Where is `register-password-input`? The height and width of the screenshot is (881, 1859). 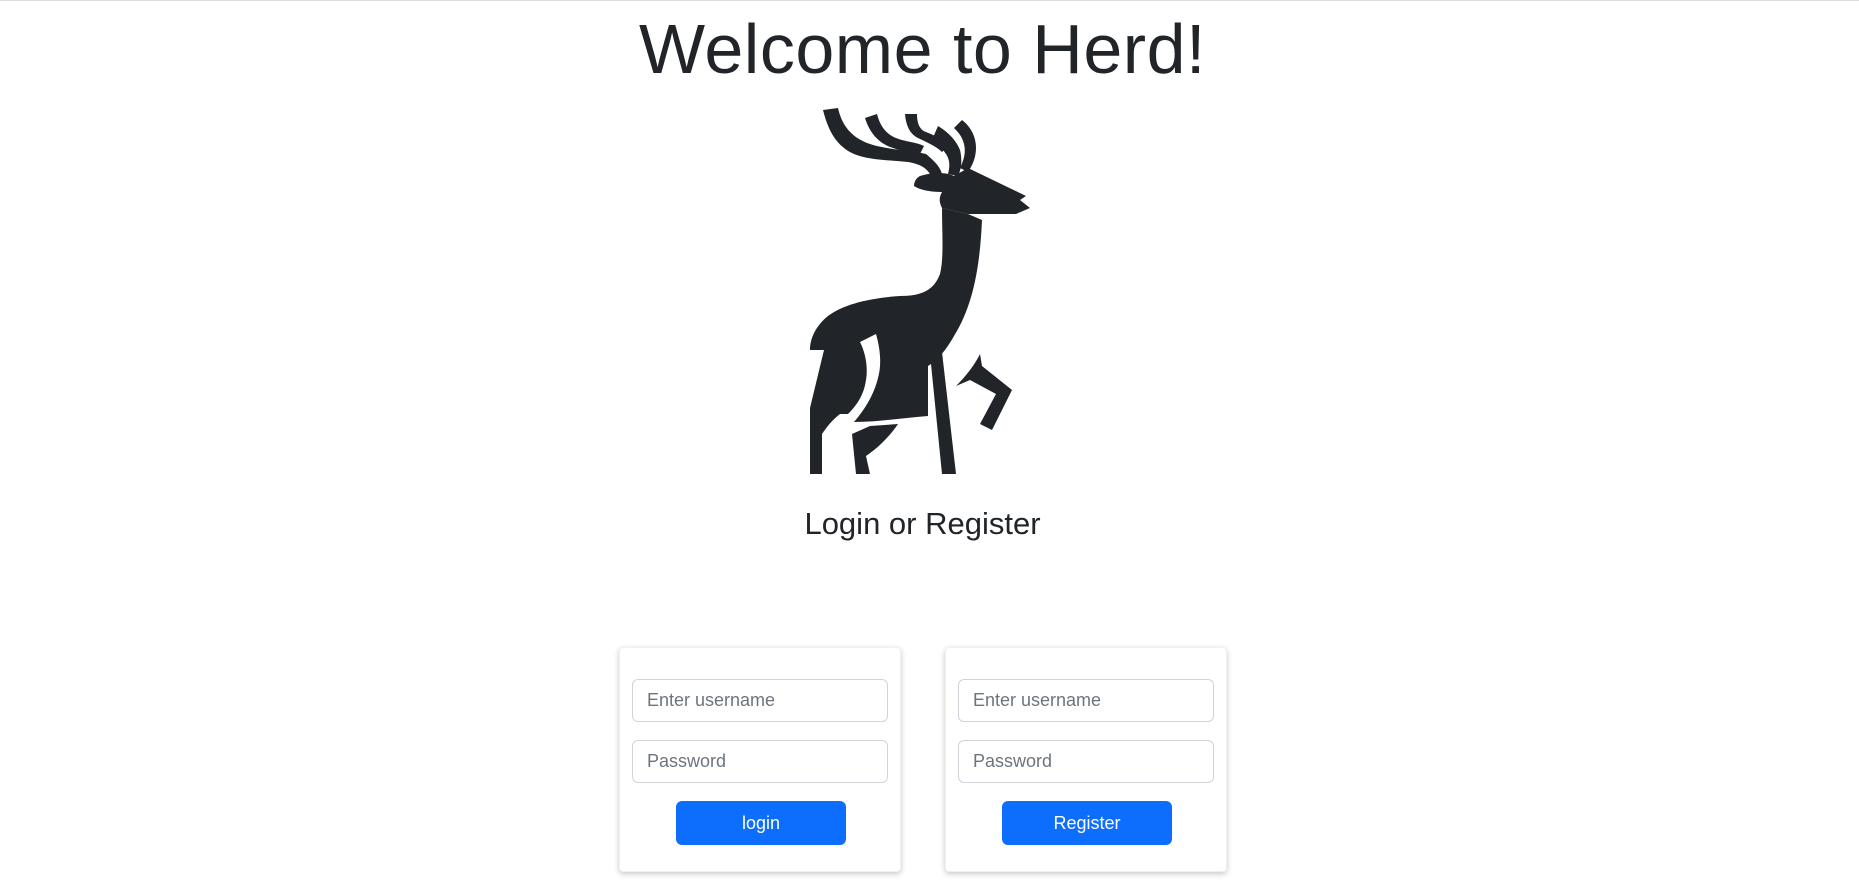
register-password-input is located at coordinates (1086, 761).